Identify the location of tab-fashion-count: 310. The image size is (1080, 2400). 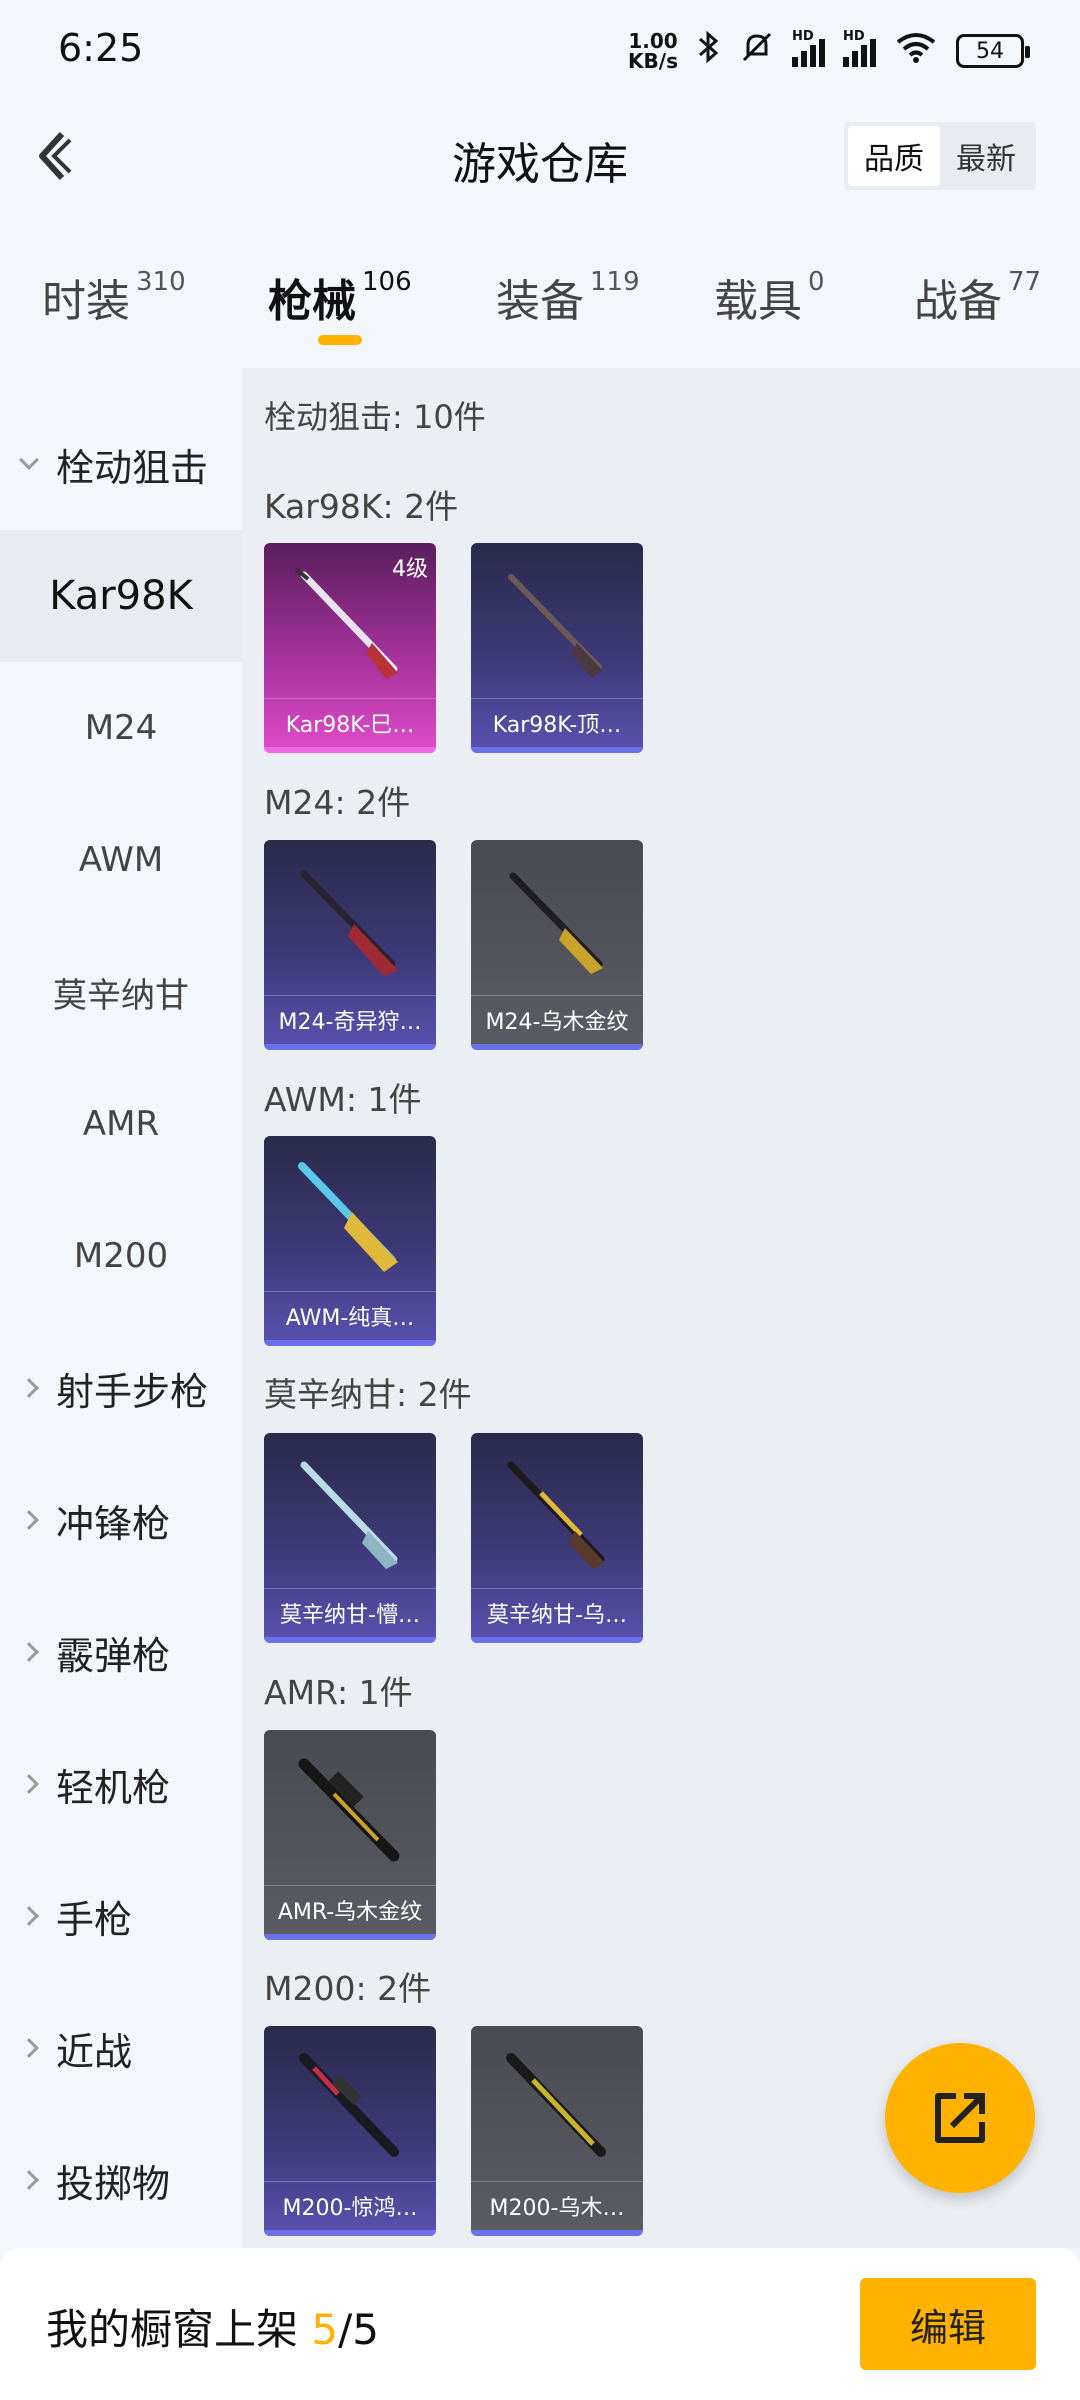
(161, 282).